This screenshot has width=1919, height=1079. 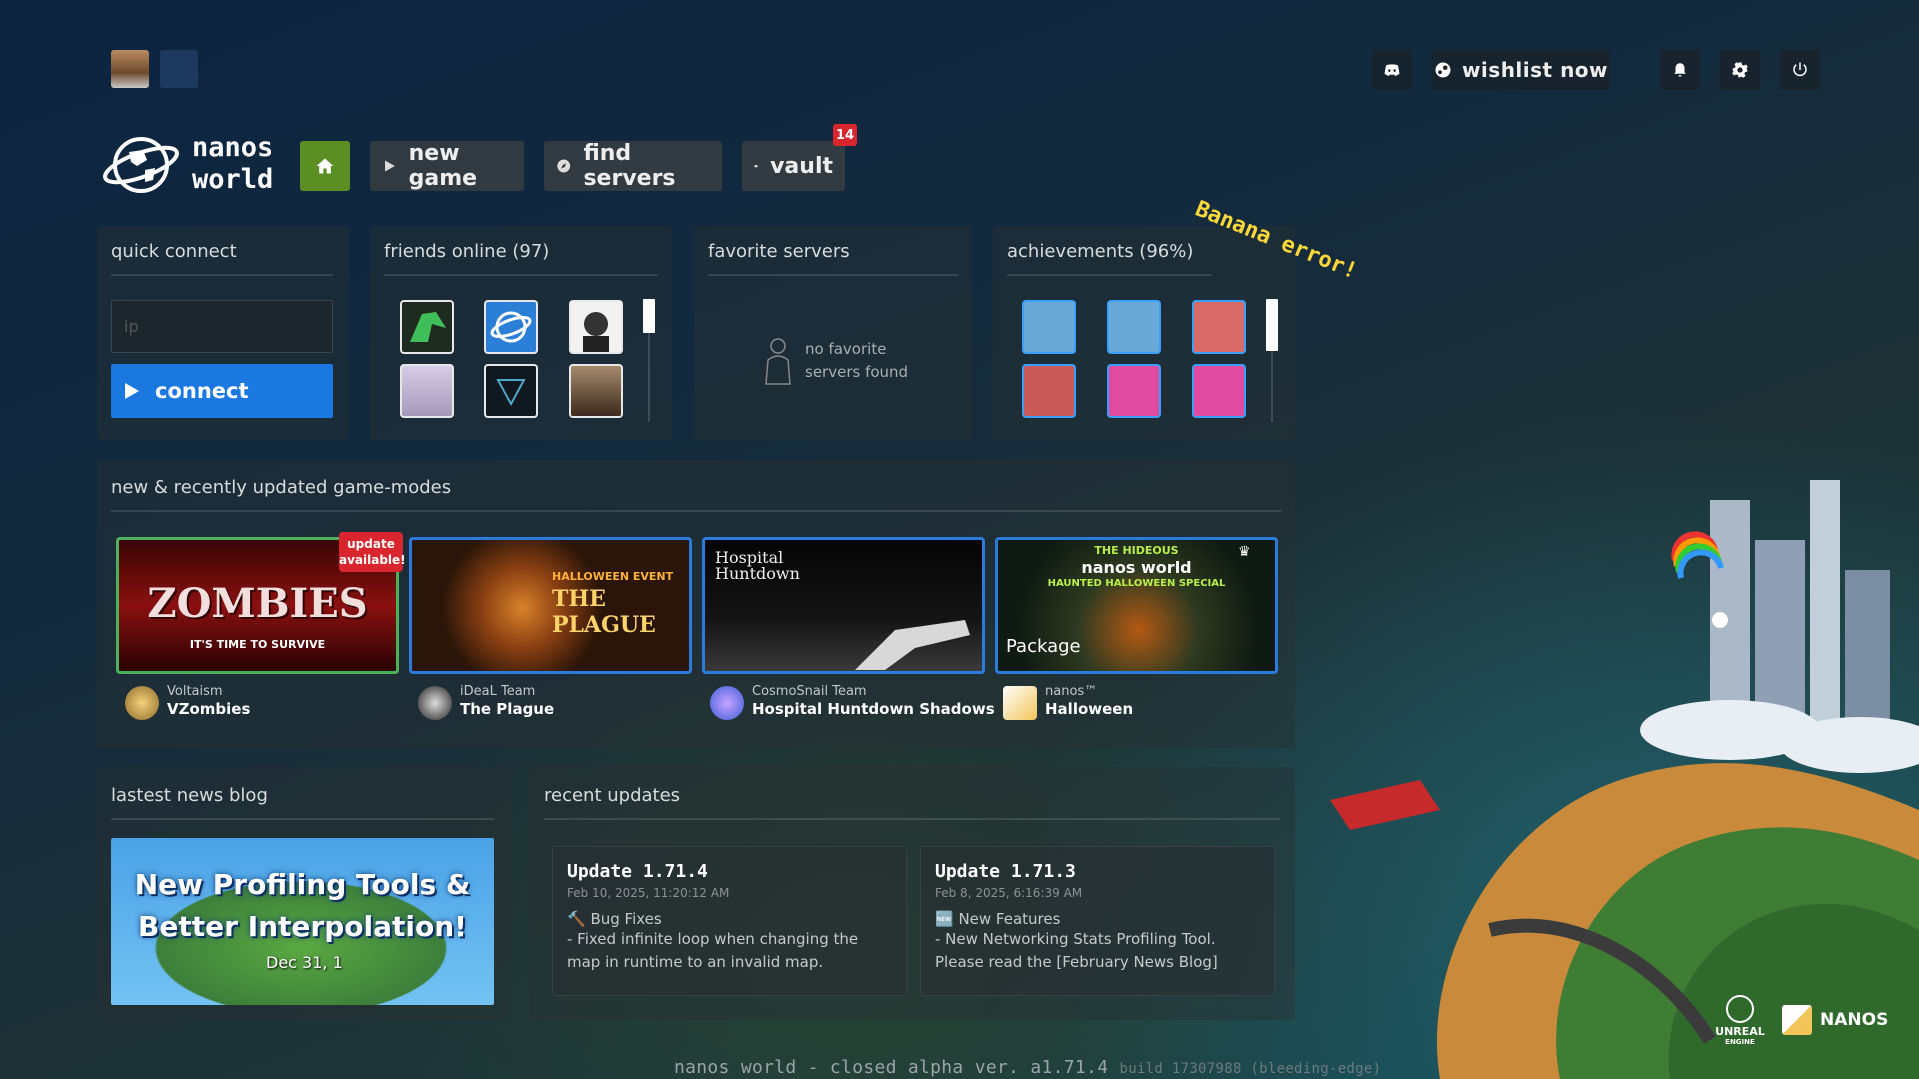 I want to click on connect-button: connect, so click(x=222, y=391).